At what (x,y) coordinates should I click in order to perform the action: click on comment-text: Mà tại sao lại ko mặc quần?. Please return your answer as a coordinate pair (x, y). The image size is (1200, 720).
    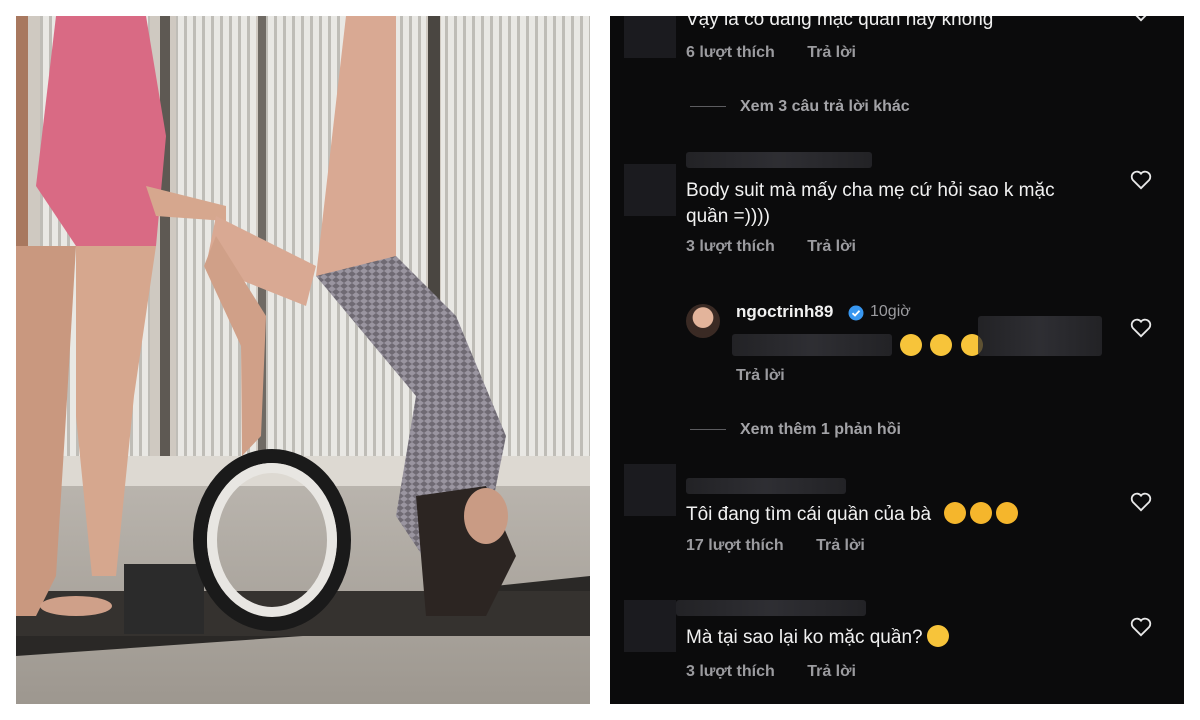
    Looking at the image, I should click on (817, 637).